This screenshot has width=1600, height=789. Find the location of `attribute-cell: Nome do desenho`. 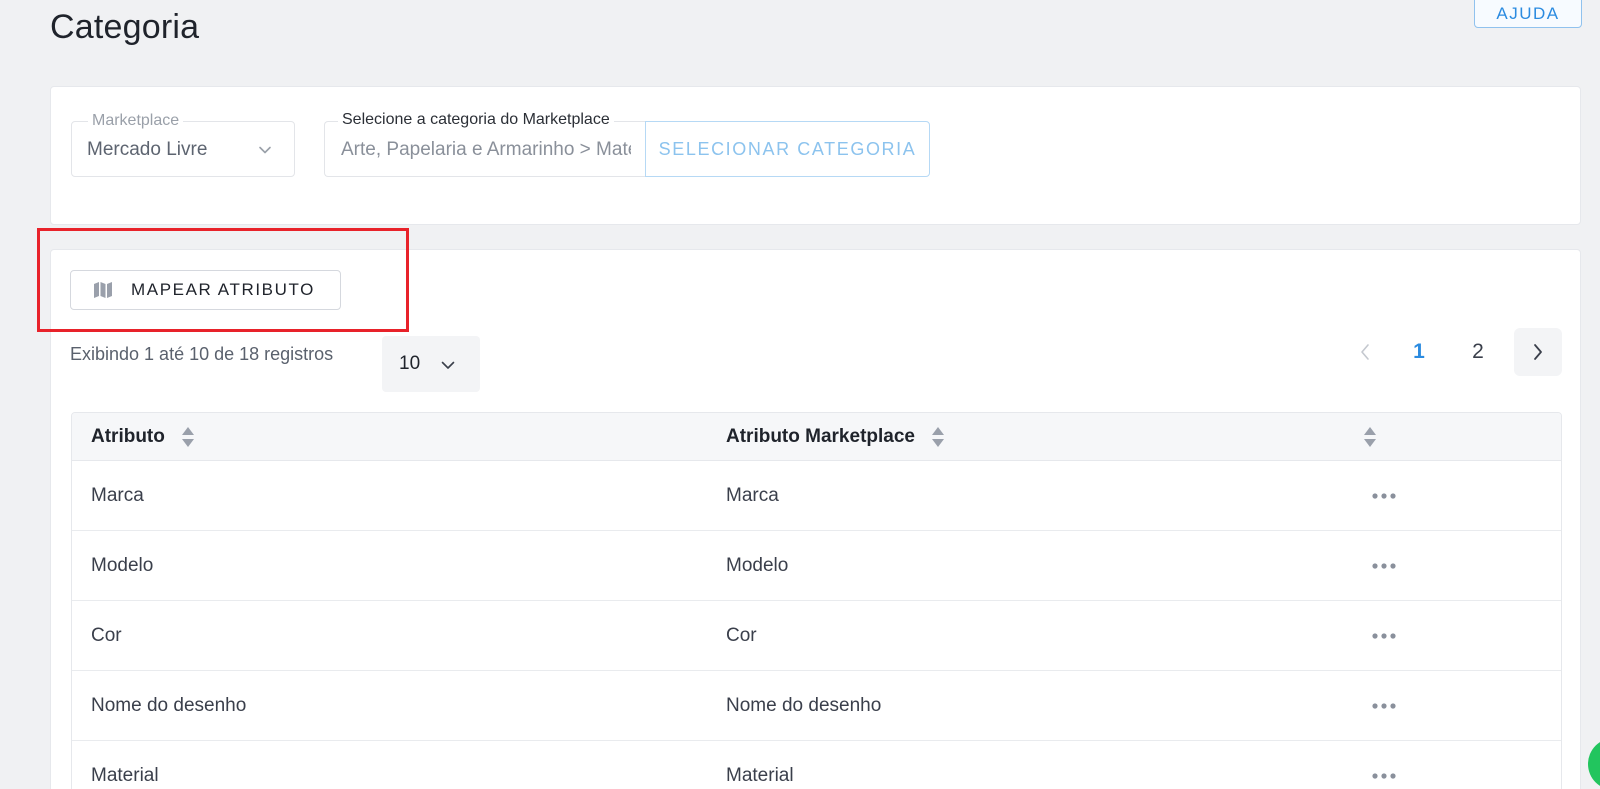

attribute-cell: Nome do desenho is located at coordinates (169, 705).